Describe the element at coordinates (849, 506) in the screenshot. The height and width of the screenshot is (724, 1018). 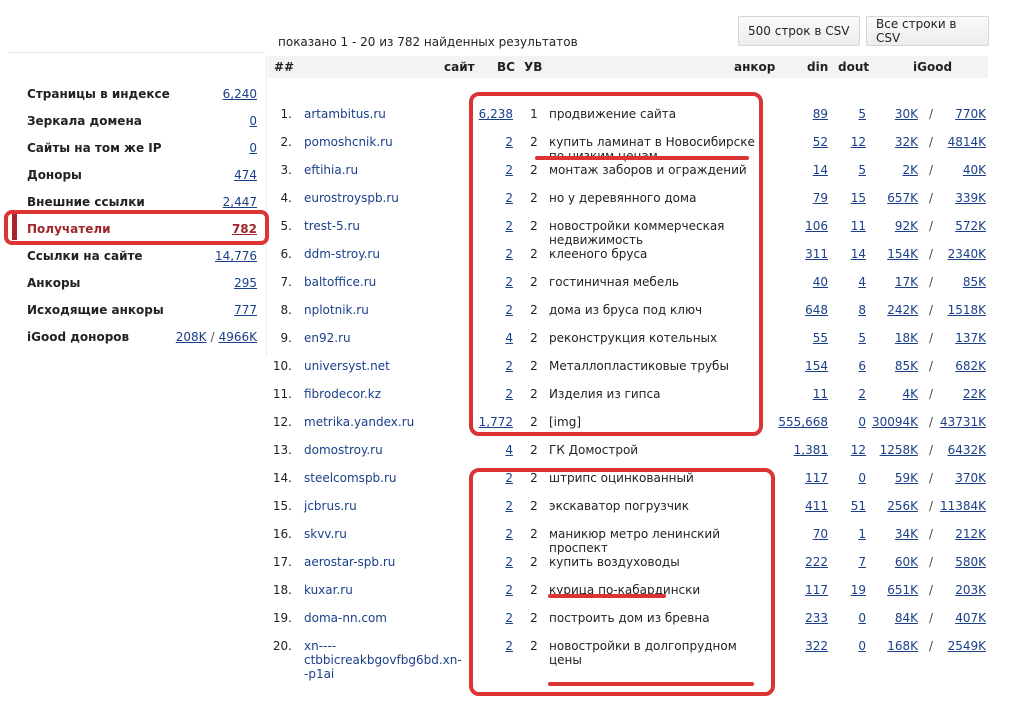
I see `dout-count: 51` at that location.